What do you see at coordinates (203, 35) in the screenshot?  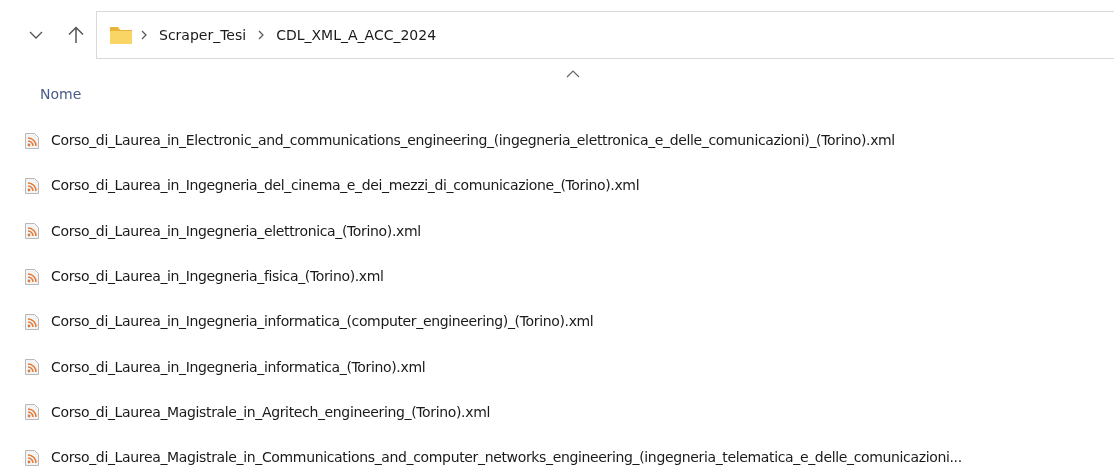 I see `breadcrumb: Scraper_Tesi` at bounding box center [203, 35].